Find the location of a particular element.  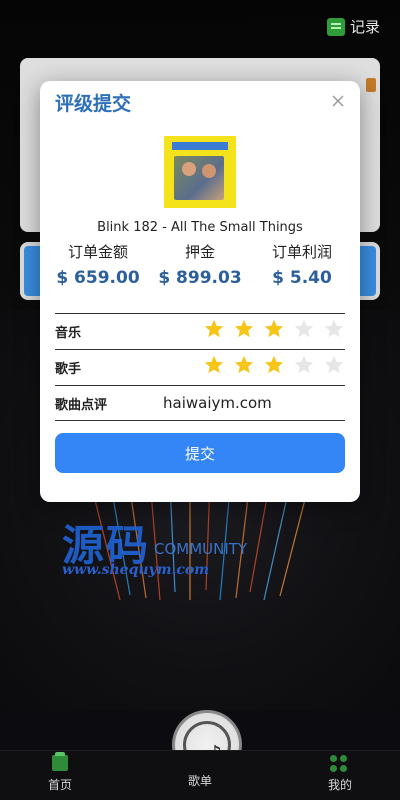

comment-label: 歌曲点评 is located at coordinates (81, 405).